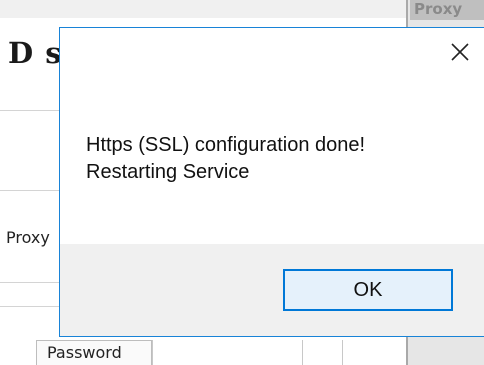 This screenshot has width=484, height=365. I want to click on message-line-2: Restarting Service, so click(168, 172).